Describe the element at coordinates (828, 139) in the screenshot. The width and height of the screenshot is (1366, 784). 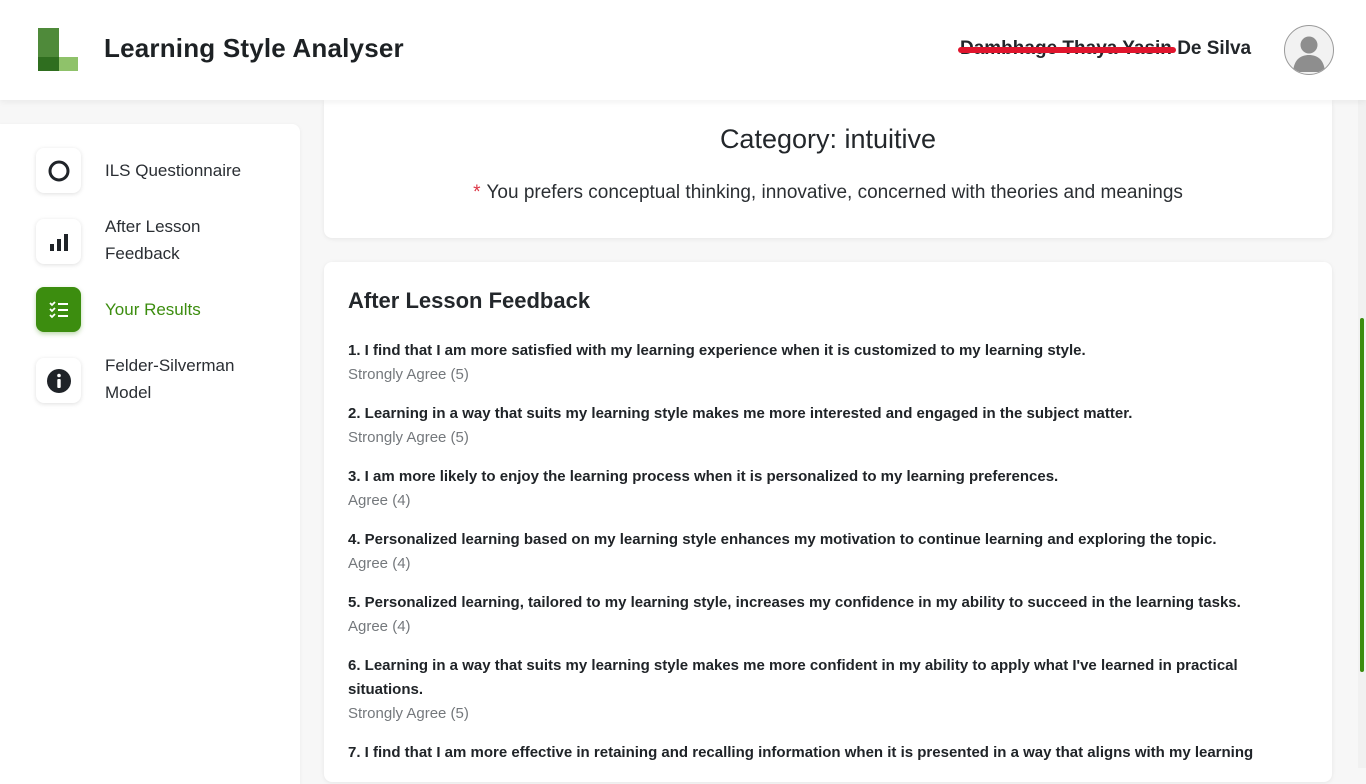
I see `category-title: Category: intuitive` at that location.